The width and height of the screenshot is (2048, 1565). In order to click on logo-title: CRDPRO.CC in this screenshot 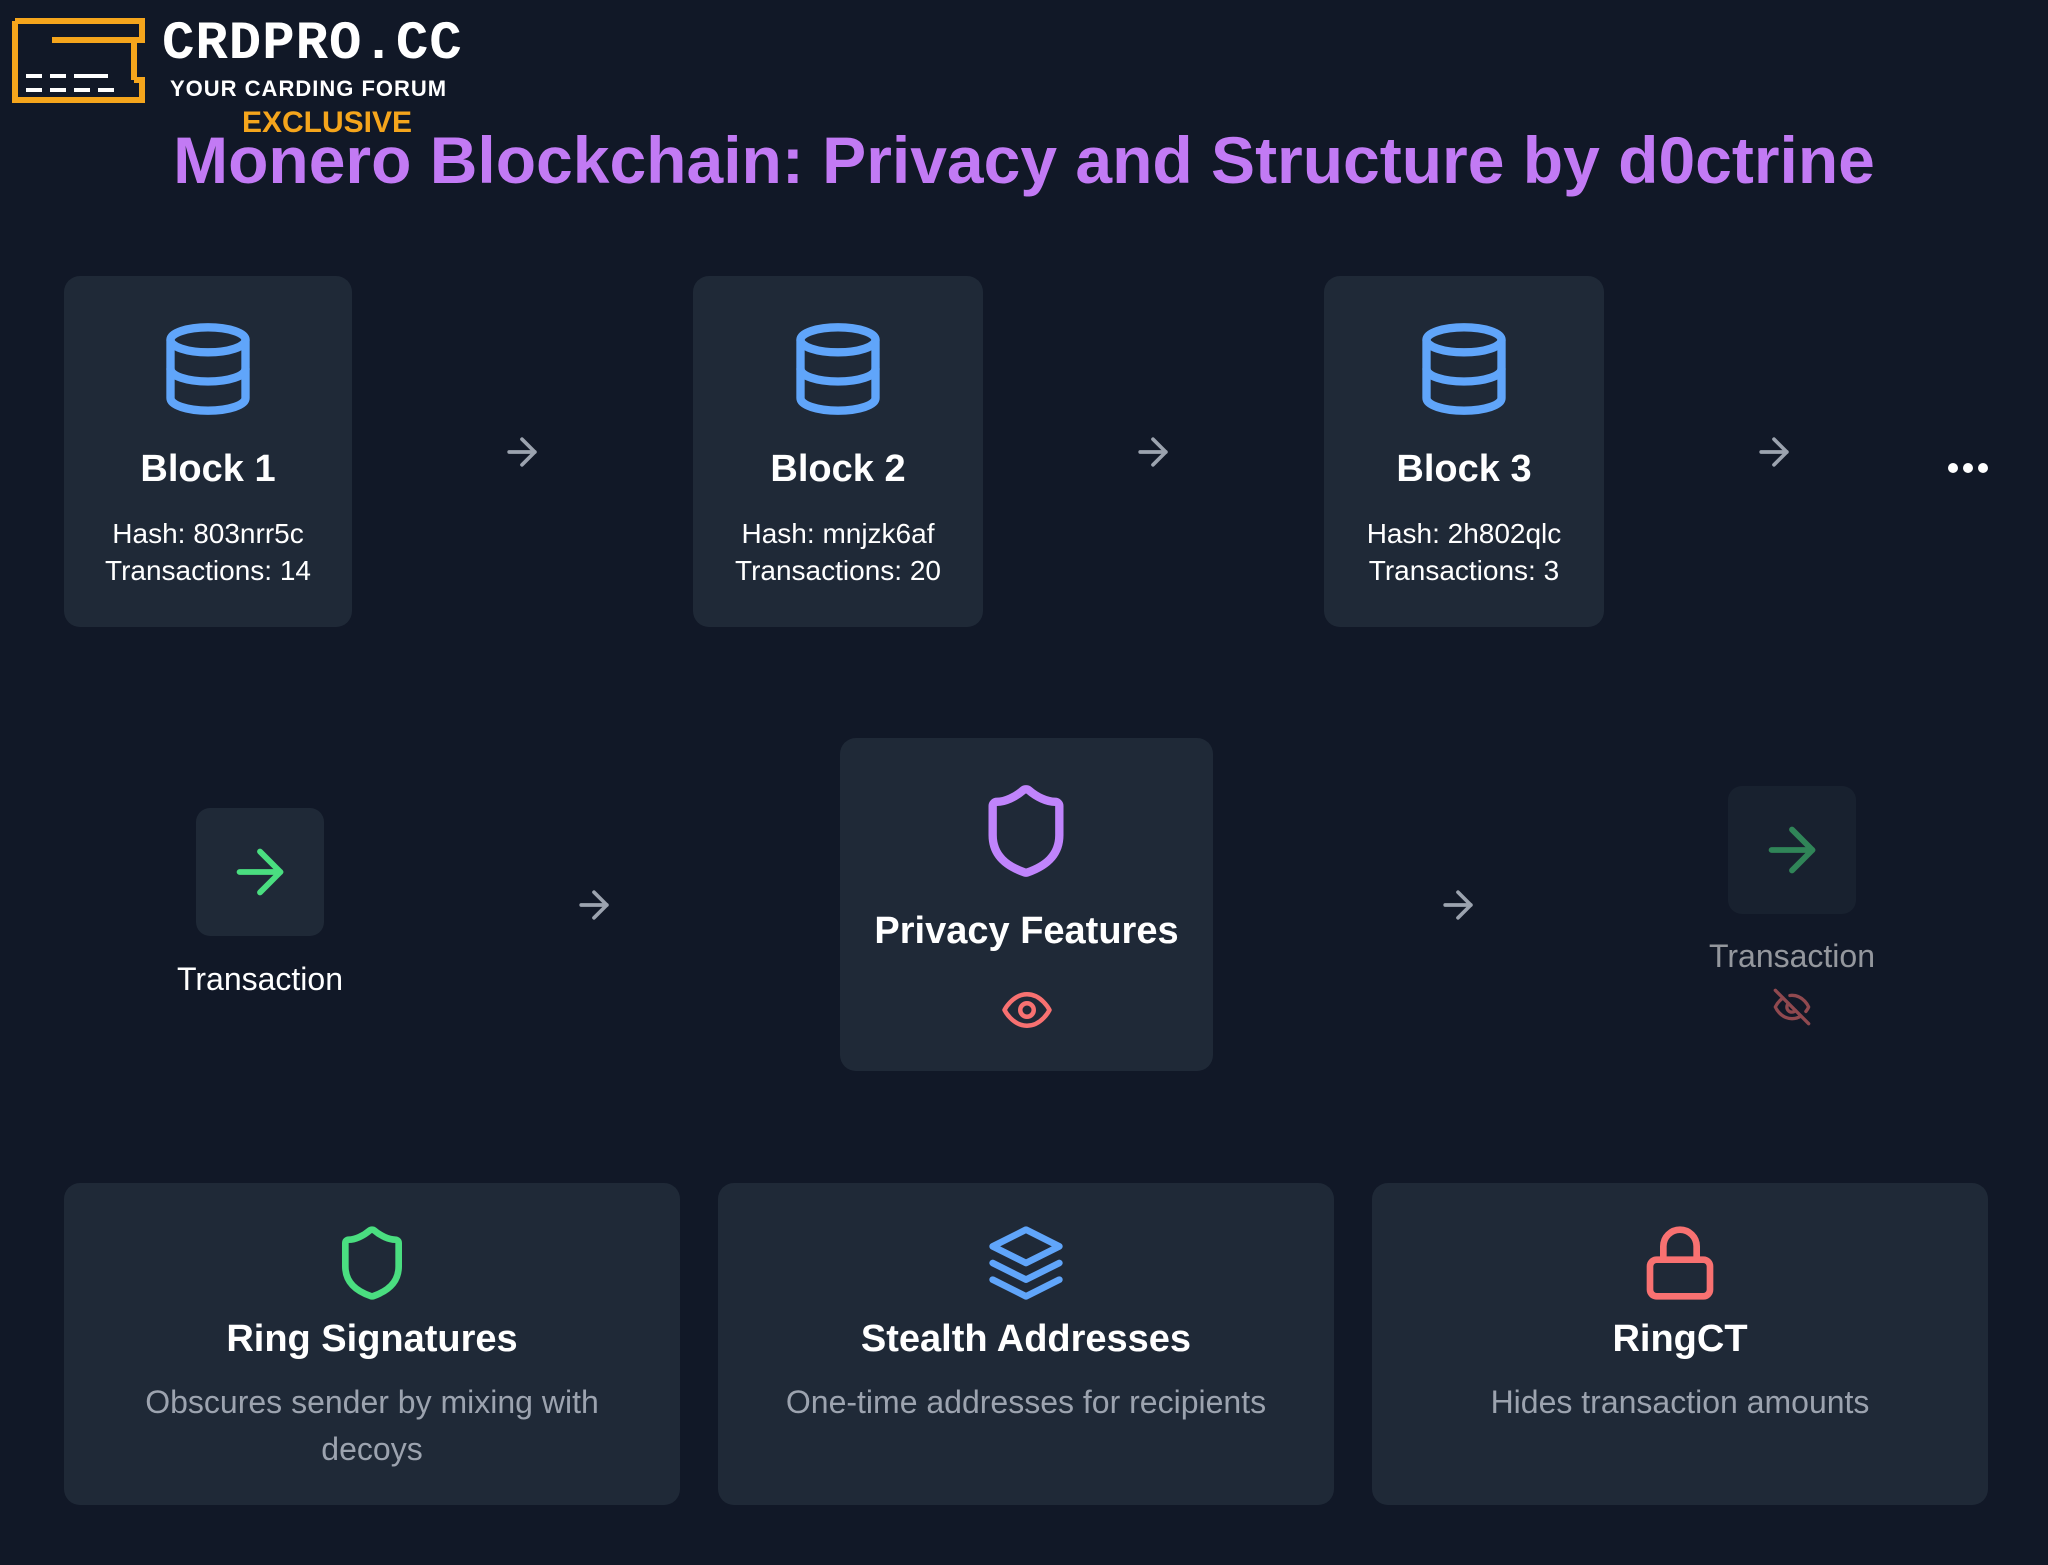, I will do `click(312, 44)`.